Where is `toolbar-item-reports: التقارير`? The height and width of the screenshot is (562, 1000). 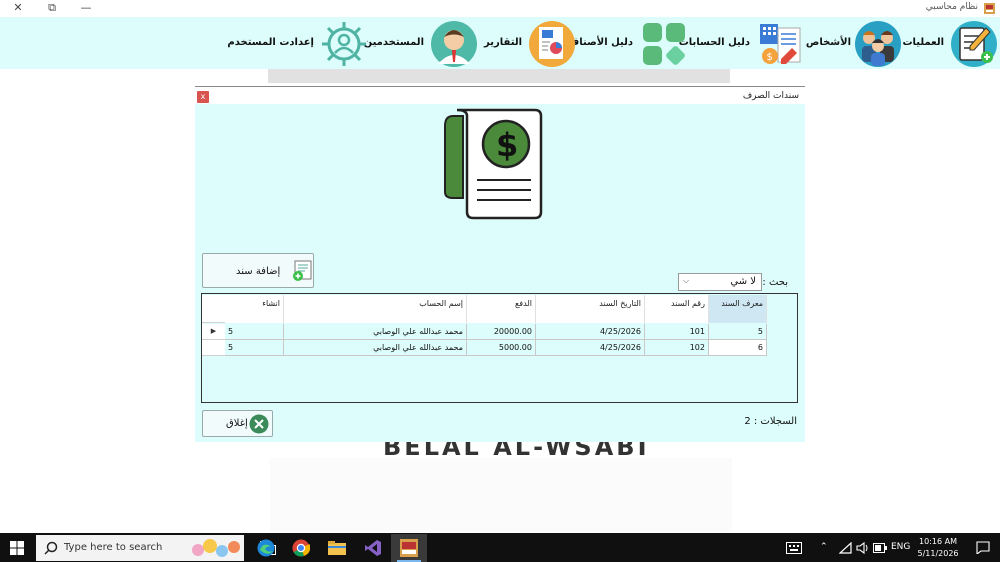
toolbar-item-reports: التقارير is located at coordinates (531, 43).